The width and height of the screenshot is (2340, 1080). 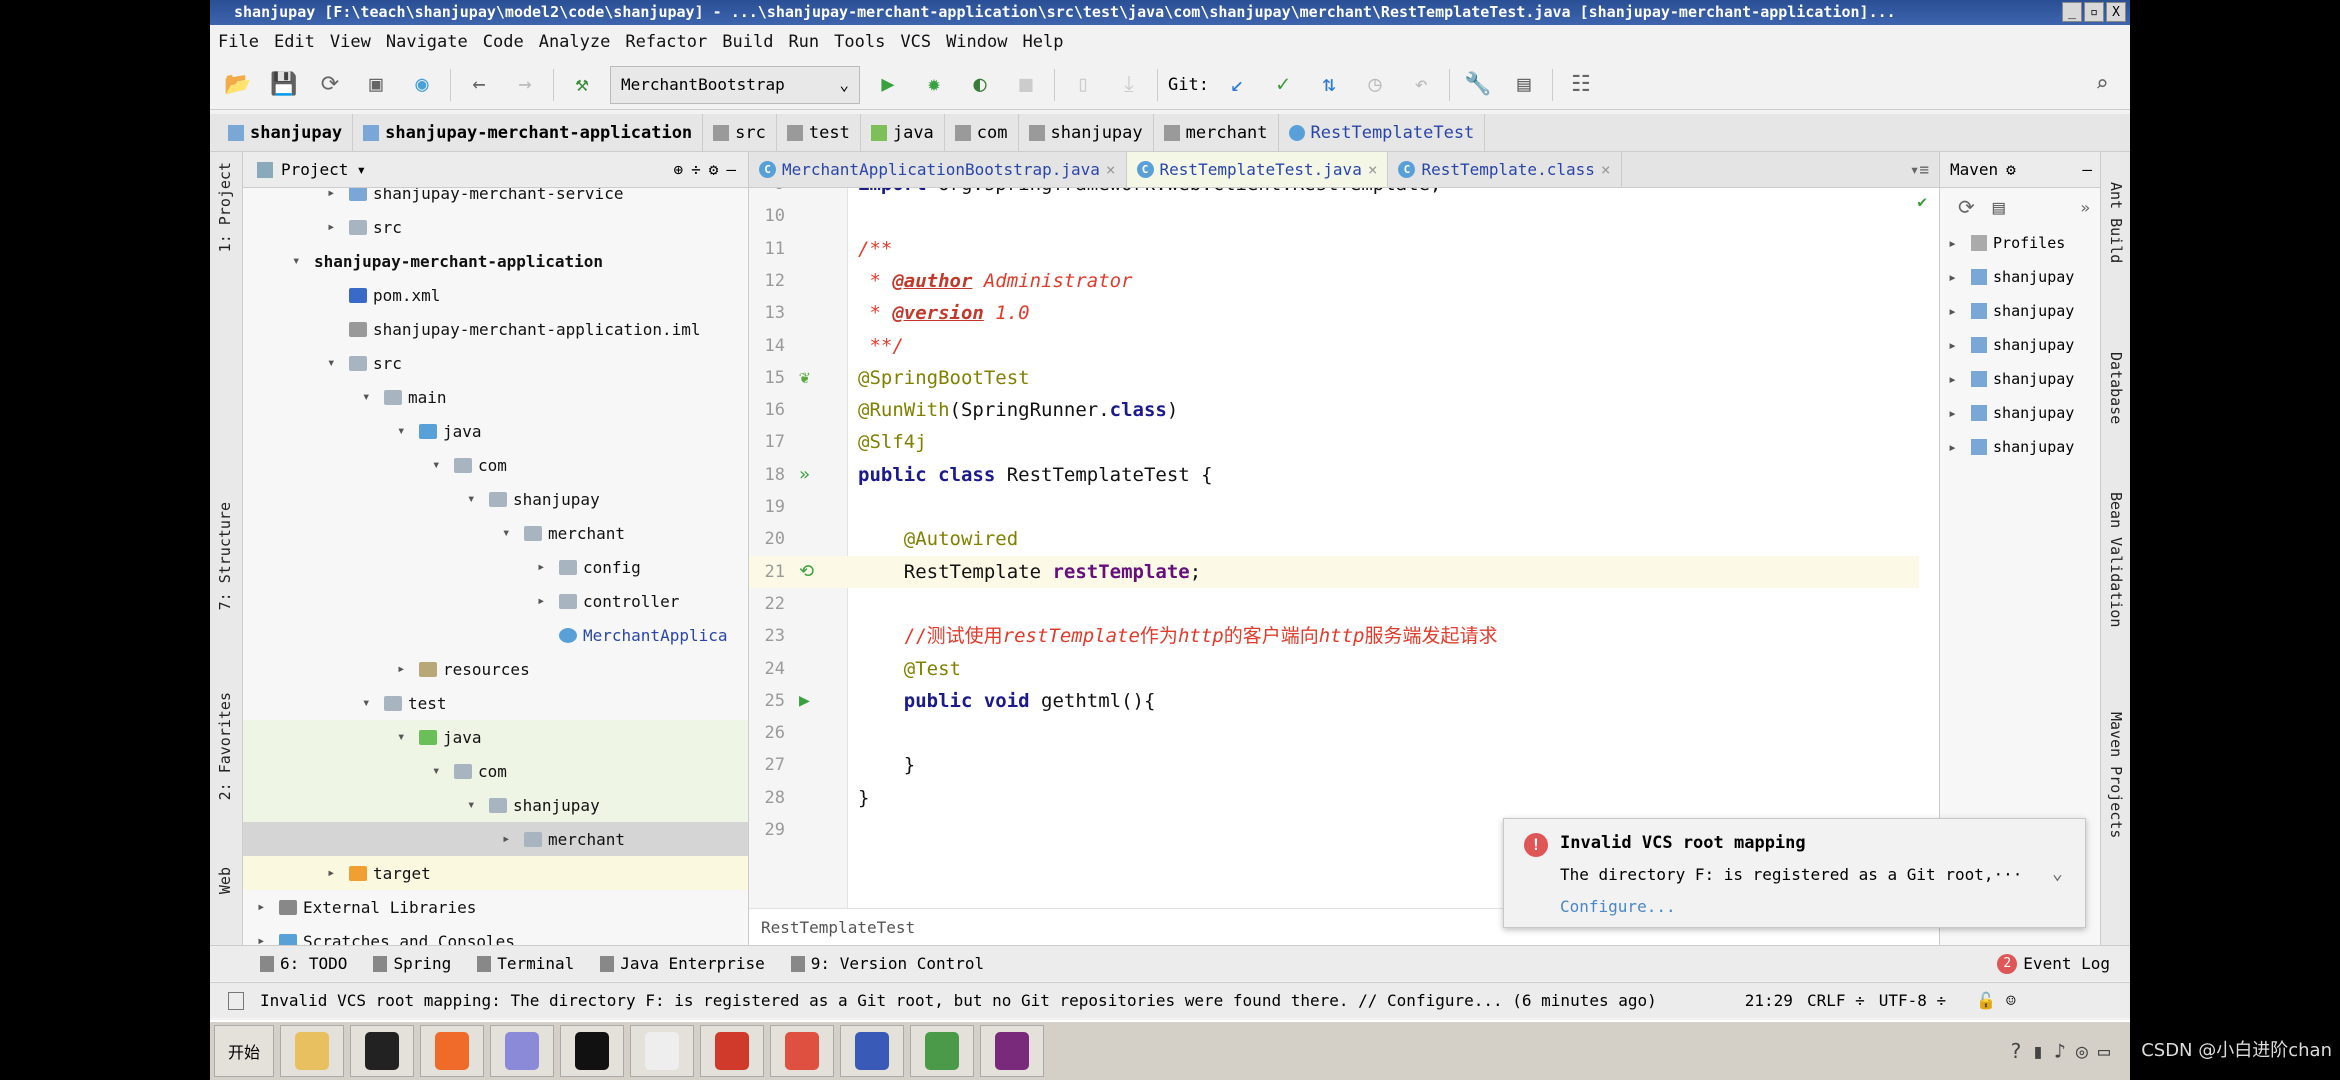 What do you see at coordinates (1581, 85) in the screenshot?
I see `tasks-icon: ☷` at bounding box center [1581, 85].